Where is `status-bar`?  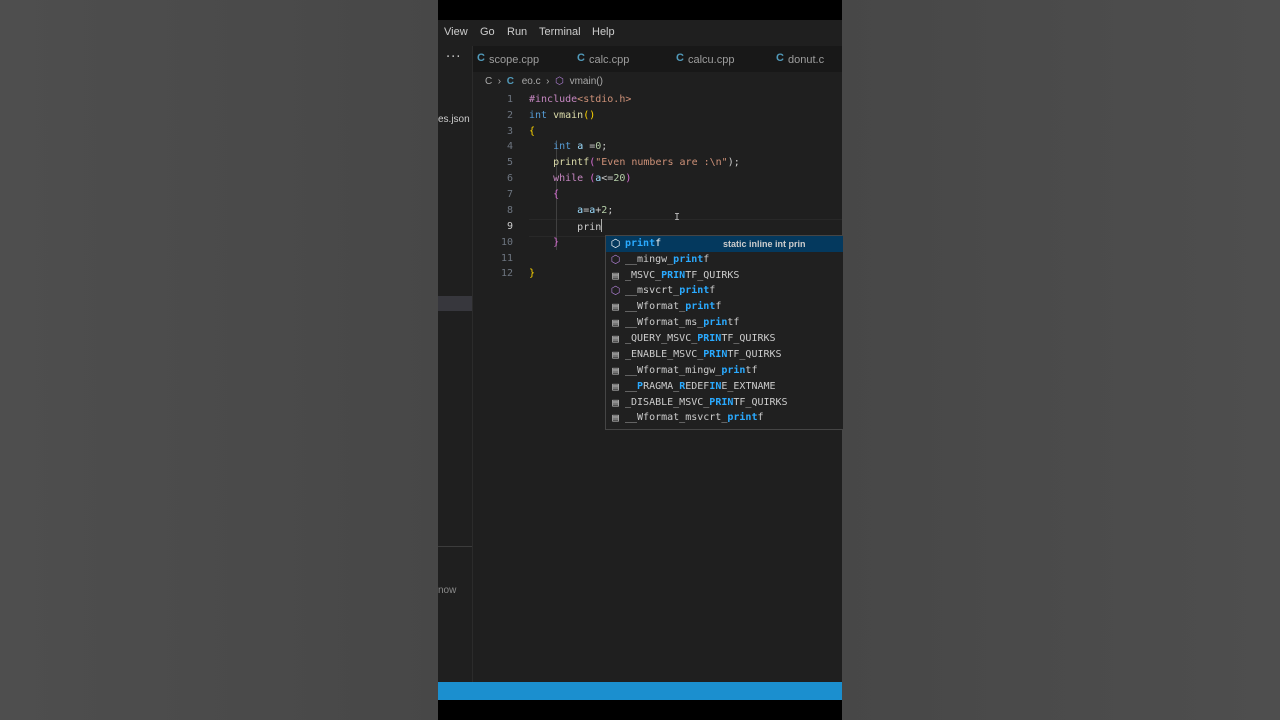 status-bar is located at coordinates (640, 691).